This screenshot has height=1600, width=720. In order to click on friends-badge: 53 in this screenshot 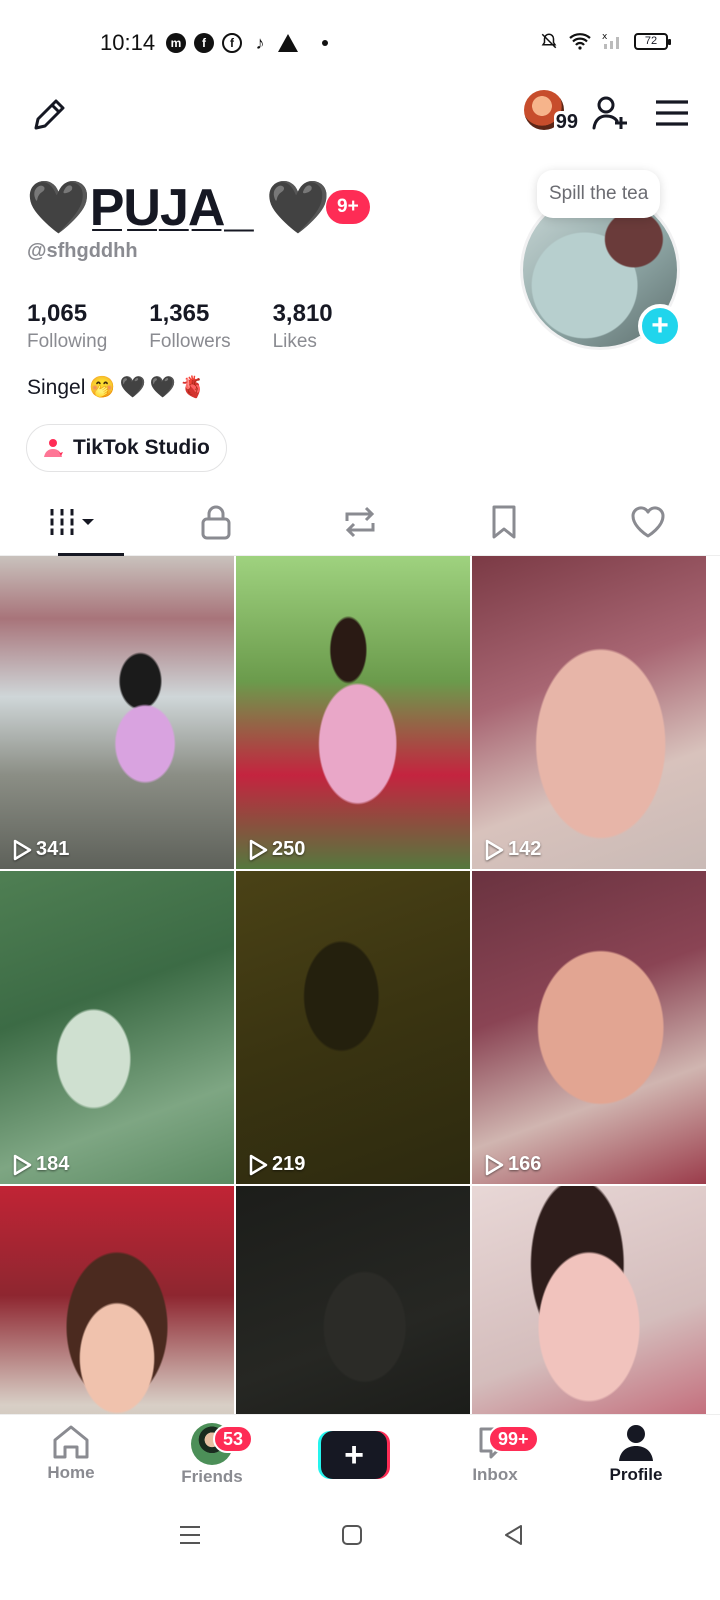, I will do `click(233, 1439)`.